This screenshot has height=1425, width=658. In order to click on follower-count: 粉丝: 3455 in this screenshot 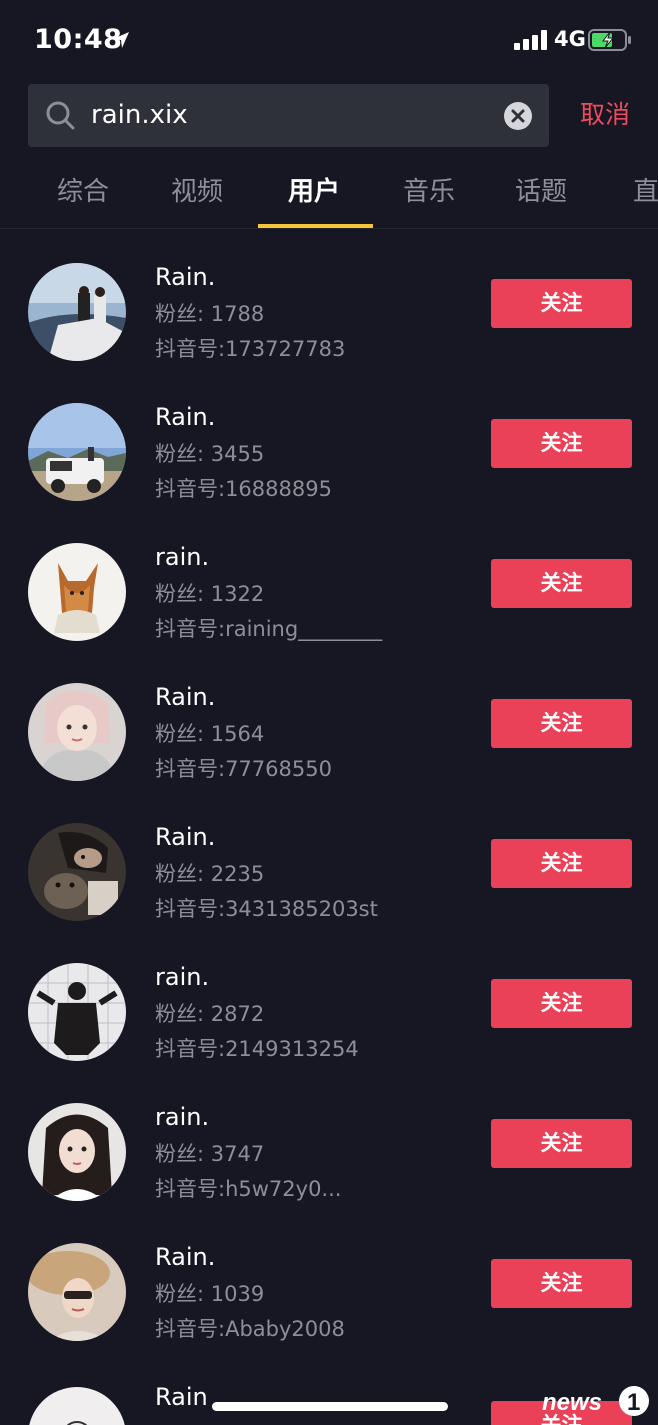, I will do `click(210, 454)`.